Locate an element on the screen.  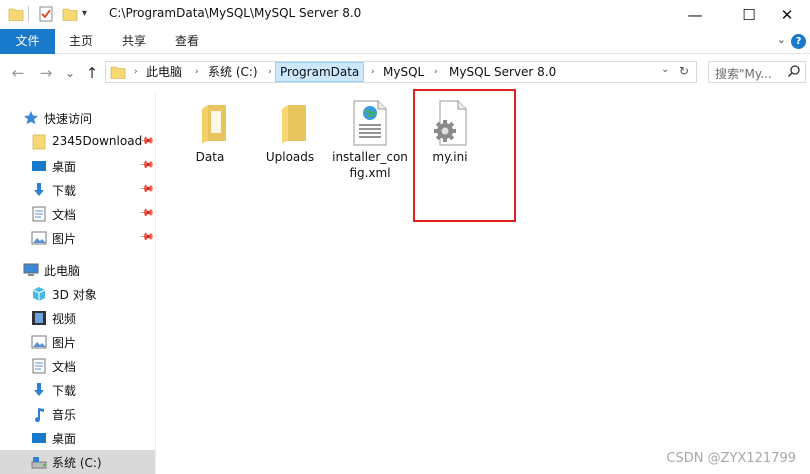
sidebar-item-label: 2345Download is located at coordinates (97, 141).